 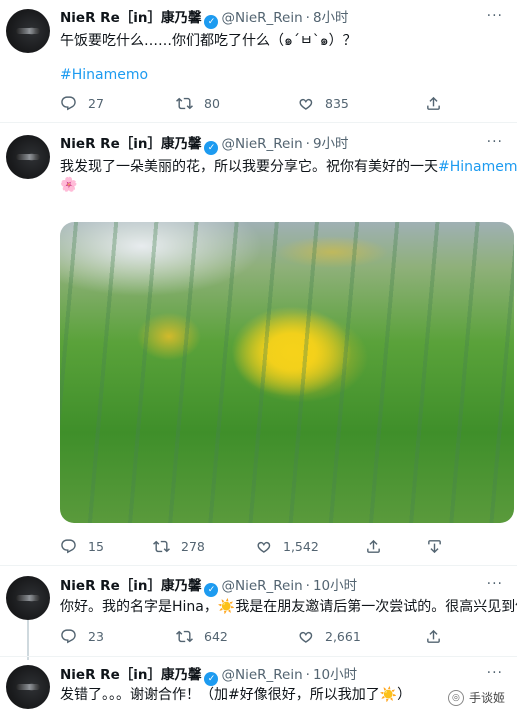 I want to click on tweet-text: 你好。我的名字是Hina，☀️我是在朋友邀请后第一次尝试的。很高兴见到你, so click(x=288, y=607).